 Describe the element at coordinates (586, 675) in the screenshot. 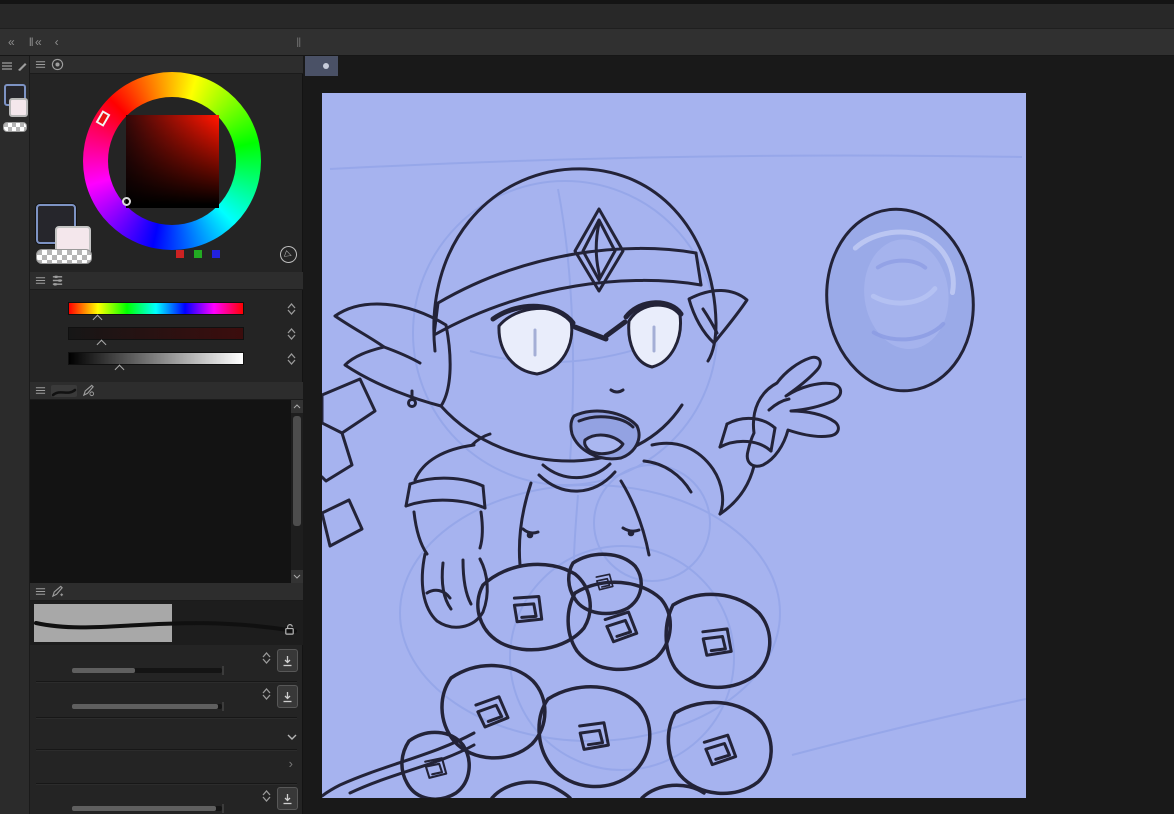

I see `rock-pile` at that location.